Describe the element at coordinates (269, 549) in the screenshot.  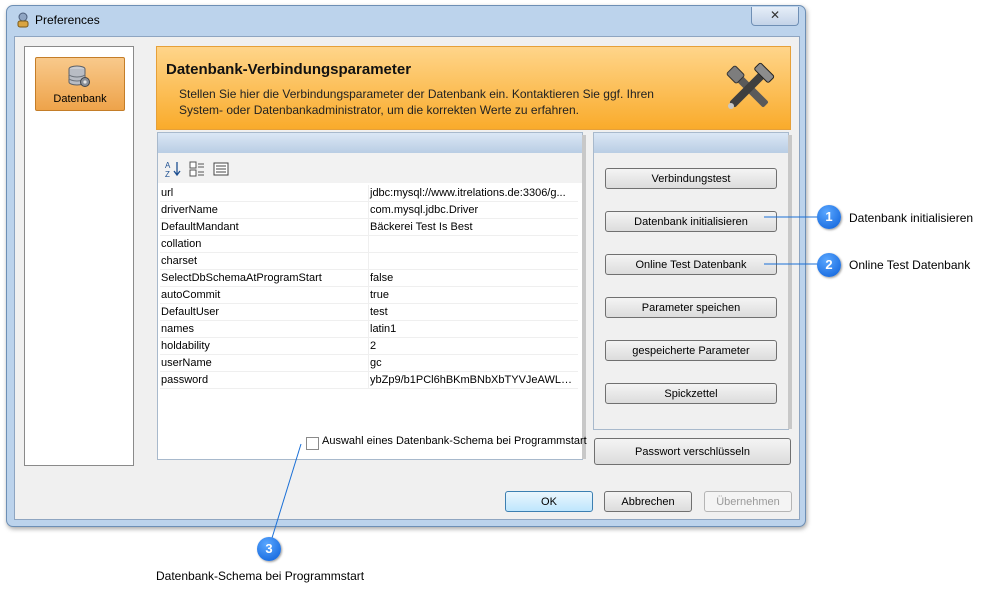
I see `callout-badge-3: 3` at that location.